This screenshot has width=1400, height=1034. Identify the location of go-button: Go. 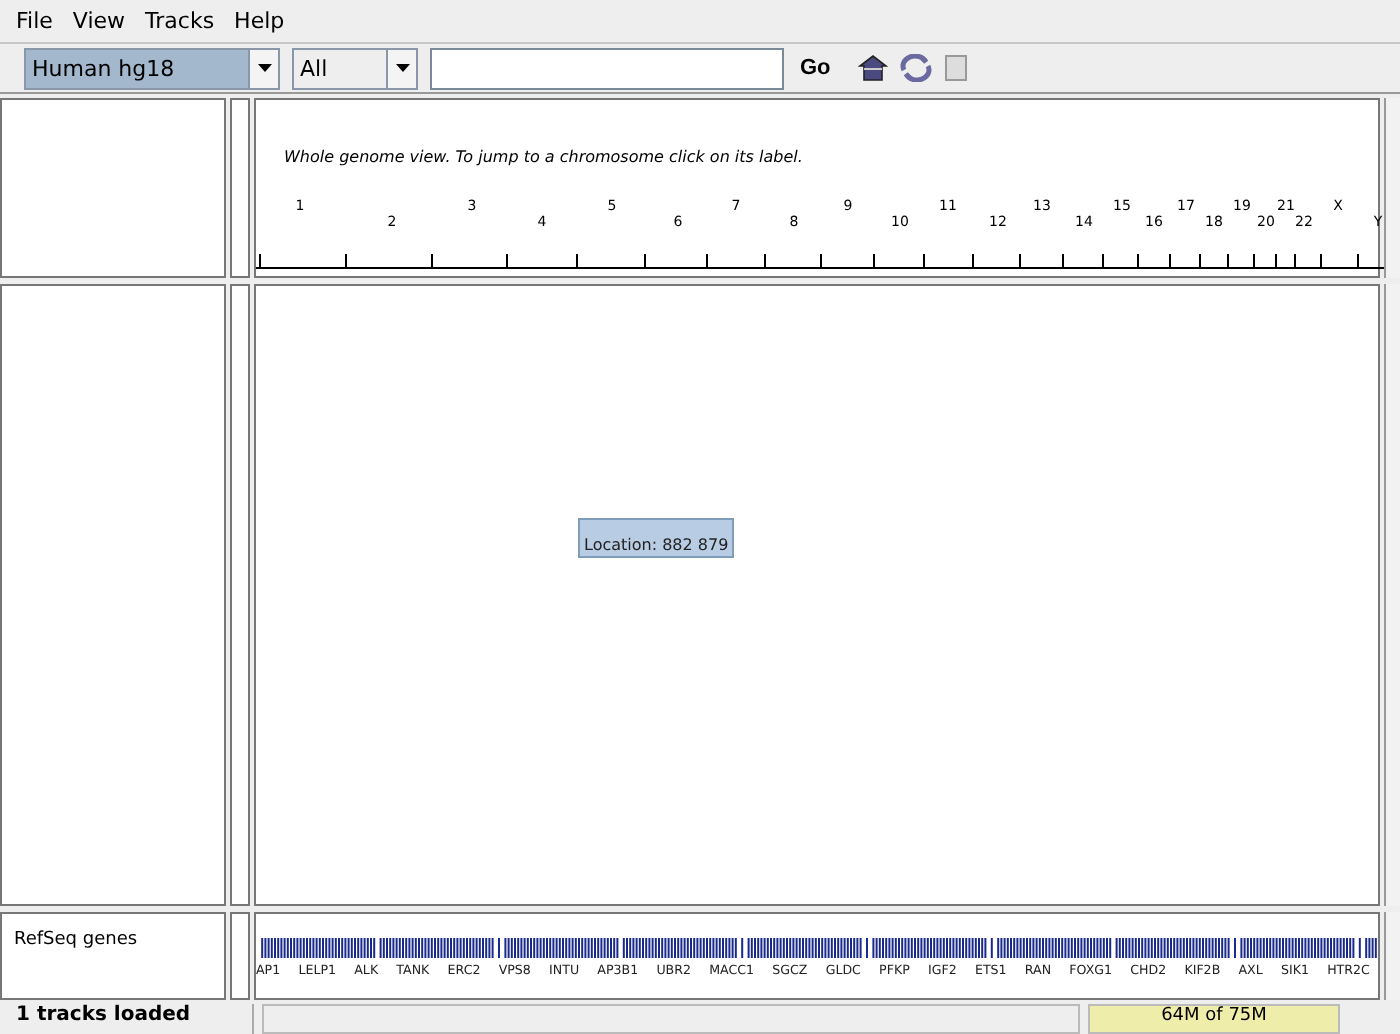
(815, 68).